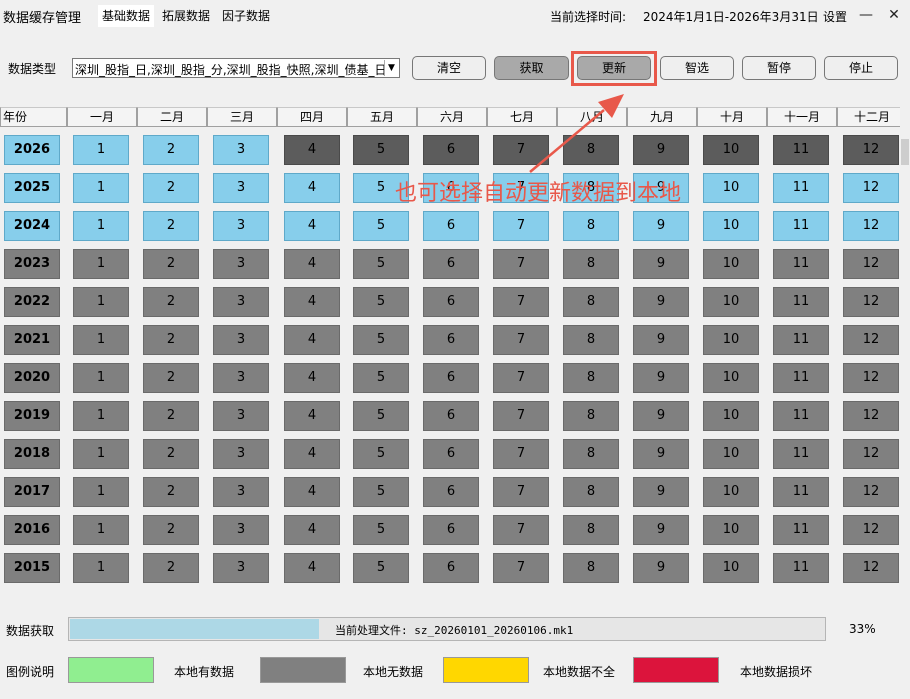 The width and height of the screenshot is (910, 699). Describe the element at coordinates (905, 363) in the screenshot. I see `vertical-scrollbar` at that location.